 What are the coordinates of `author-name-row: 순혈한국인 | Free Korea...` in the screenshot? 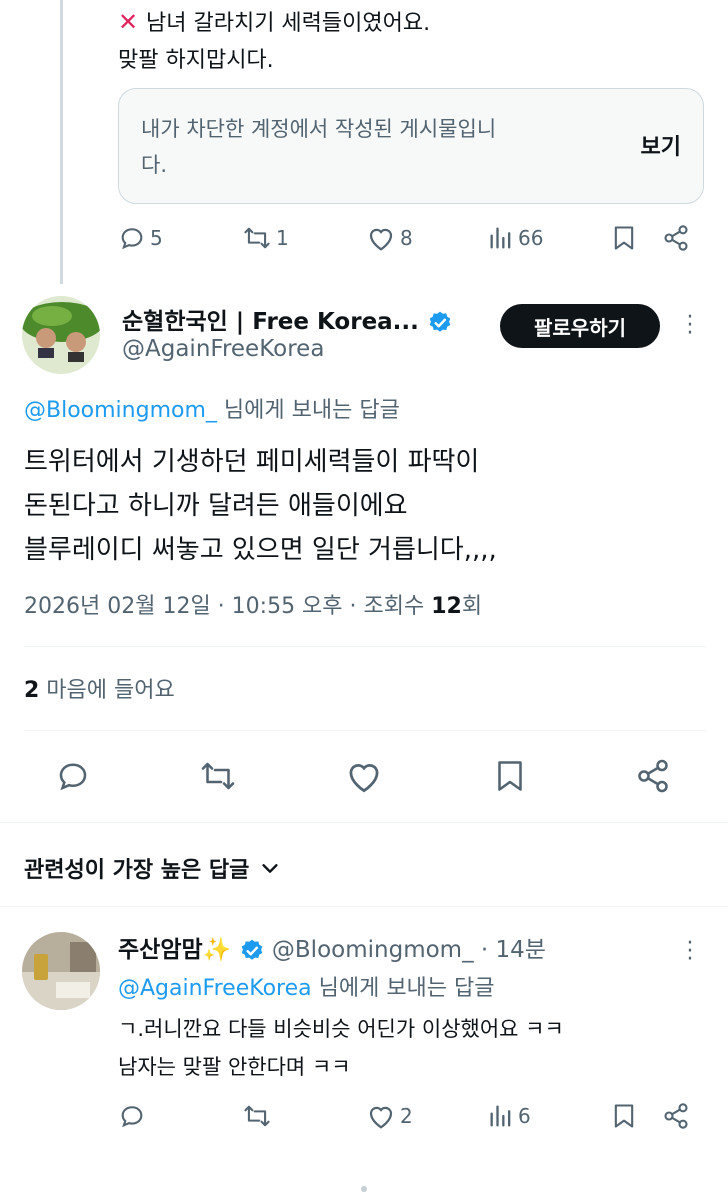 It's located at (287, 319).